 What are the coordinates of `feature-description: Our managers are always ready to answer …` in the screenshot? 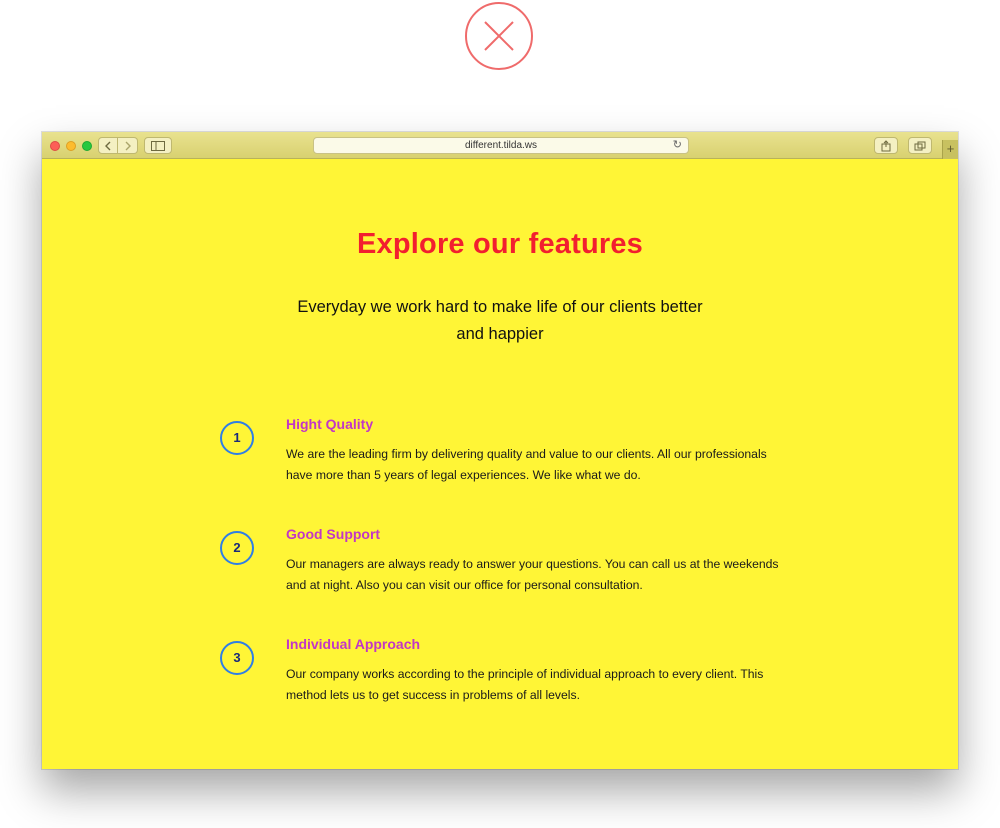 It's located at (532, 574).